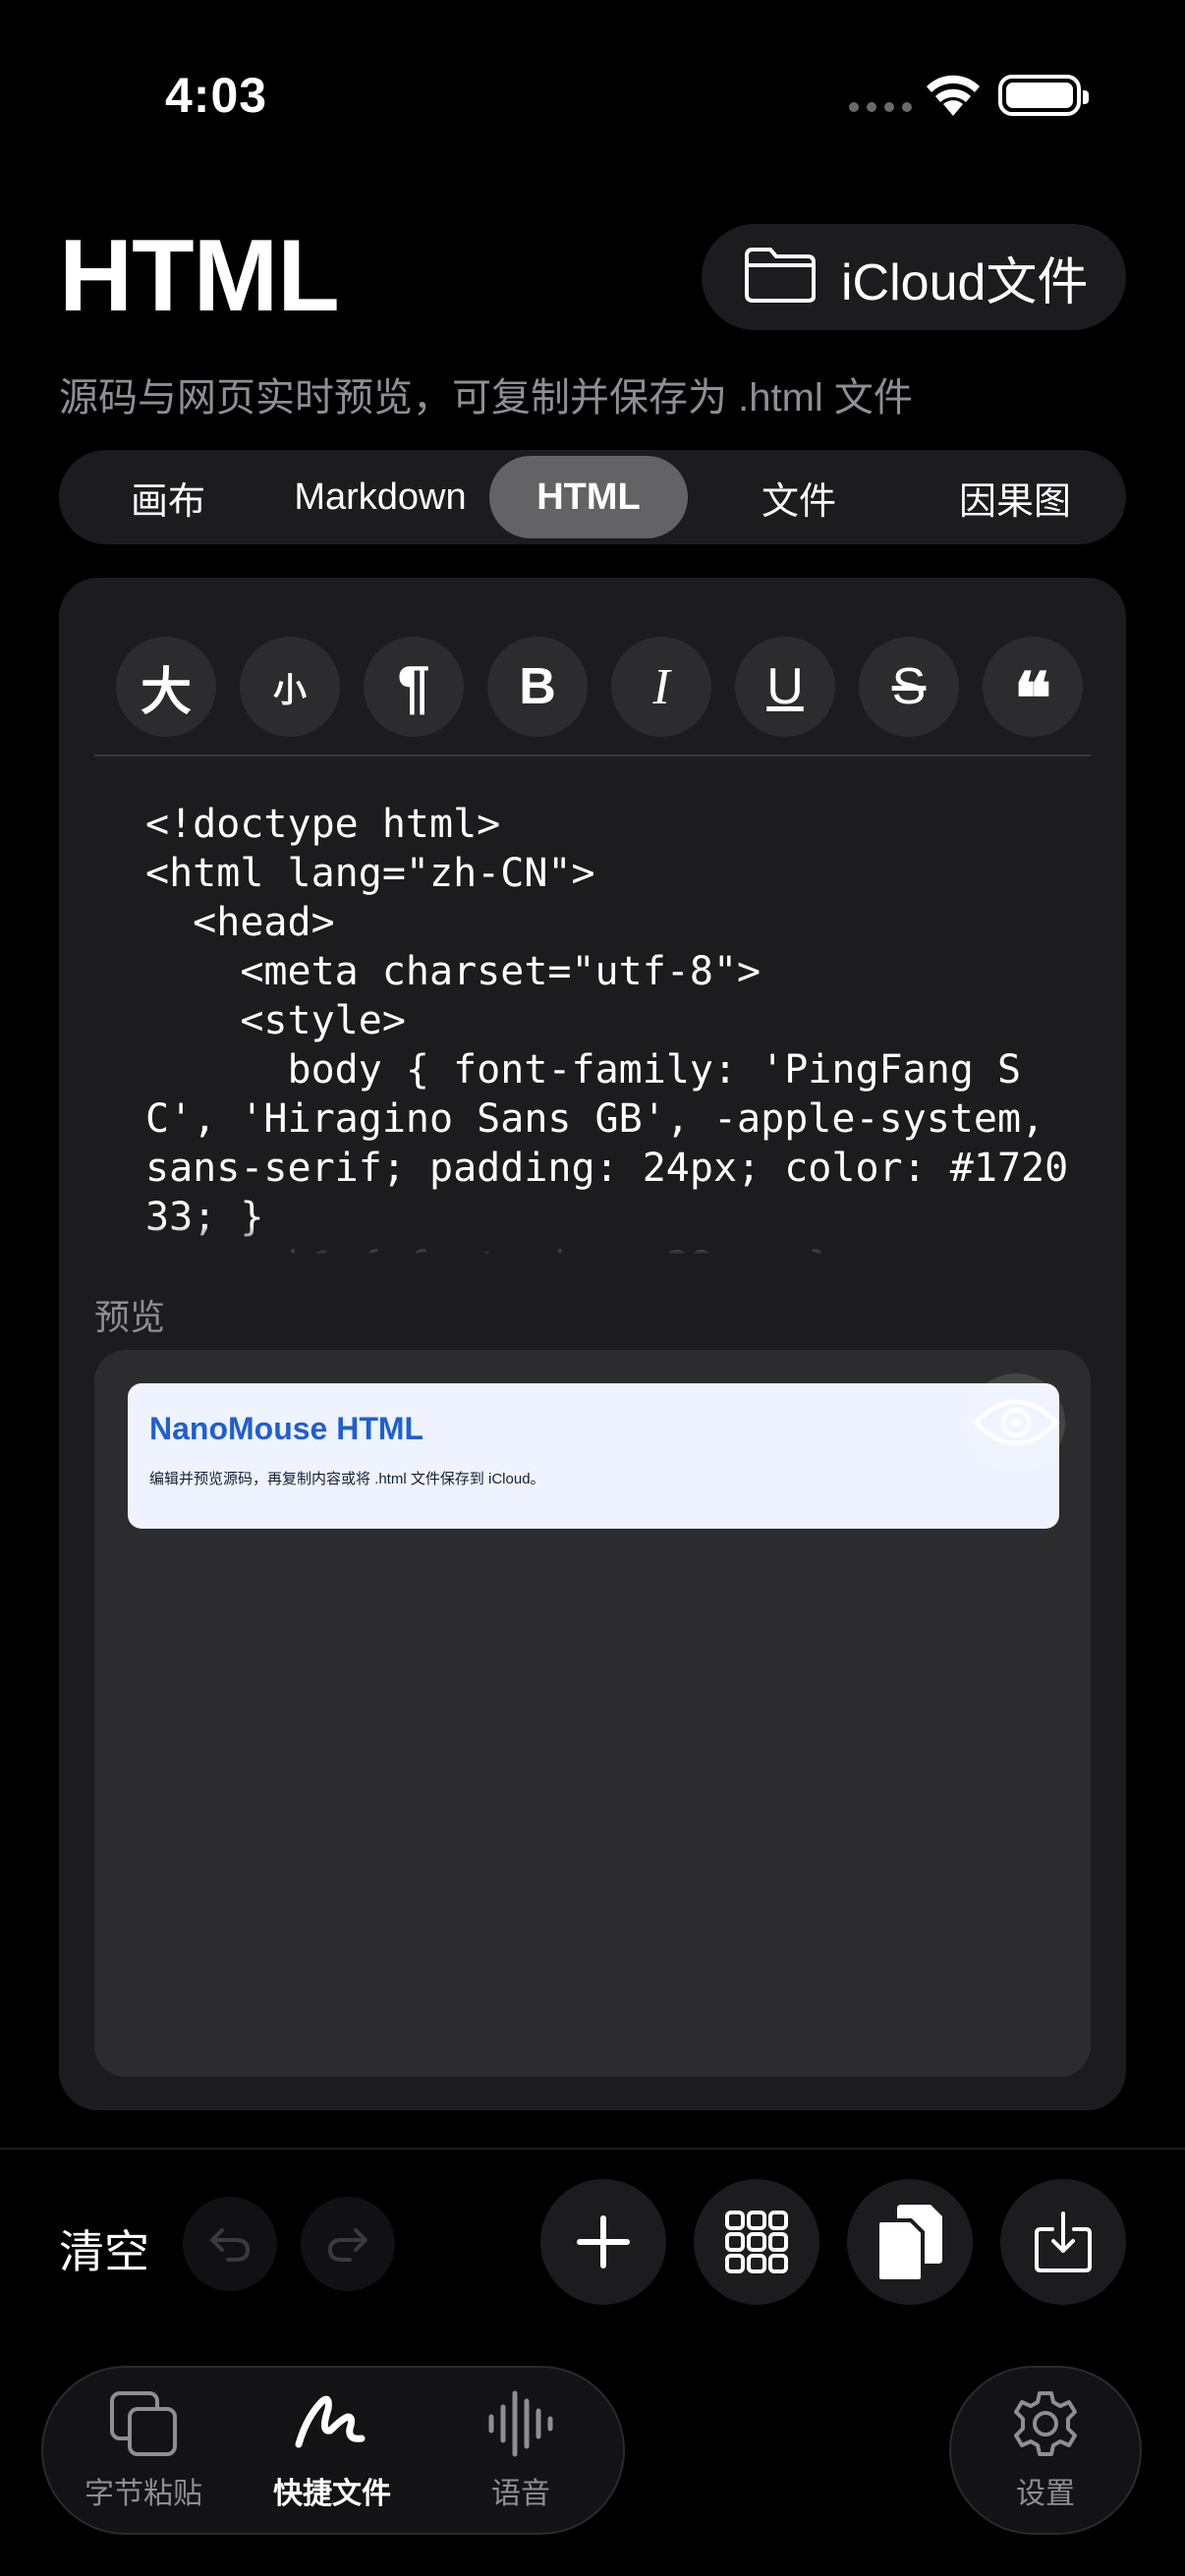 Image resolution: width=1185 pixels, height=2576 pixels. Describe the element at coordinates (290, 687) in the screenshot. I see `small-text-icon: 小` at that location.